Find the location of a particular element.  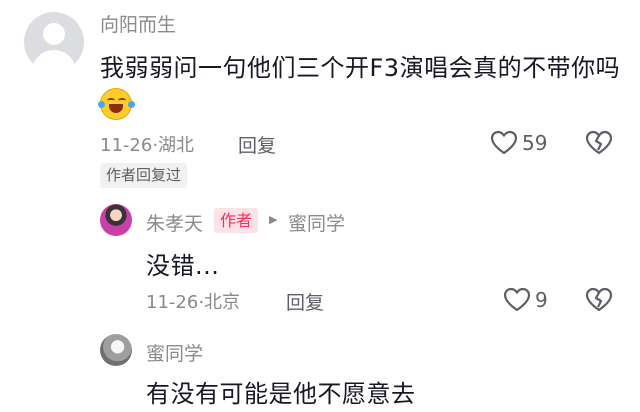

like-count: 9 is located at coordinates (541, 300).